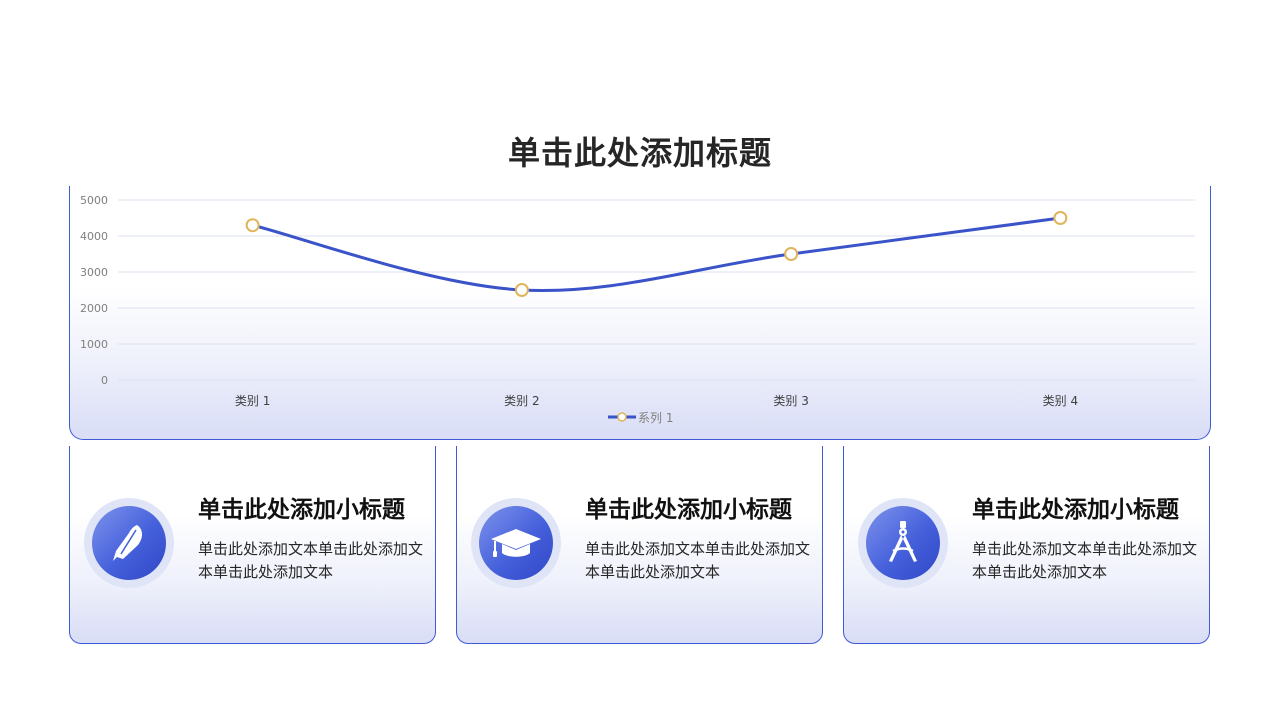  I want to click on legend-label: 系列 1, so click(655, 418).